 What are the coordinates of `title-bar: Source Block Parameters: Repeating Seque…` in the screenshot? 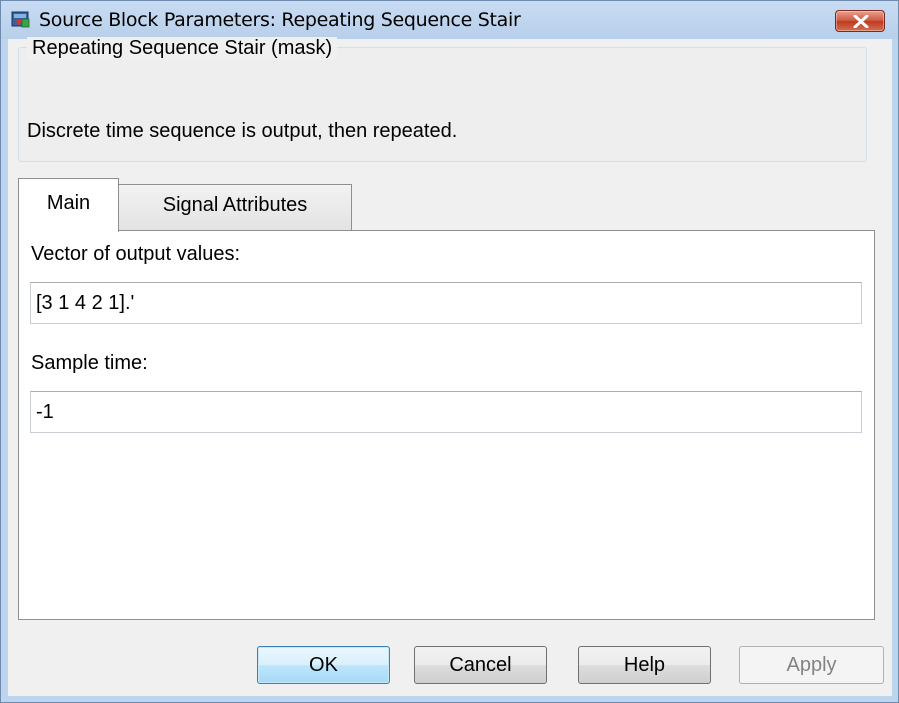 It's located at (449, 20).